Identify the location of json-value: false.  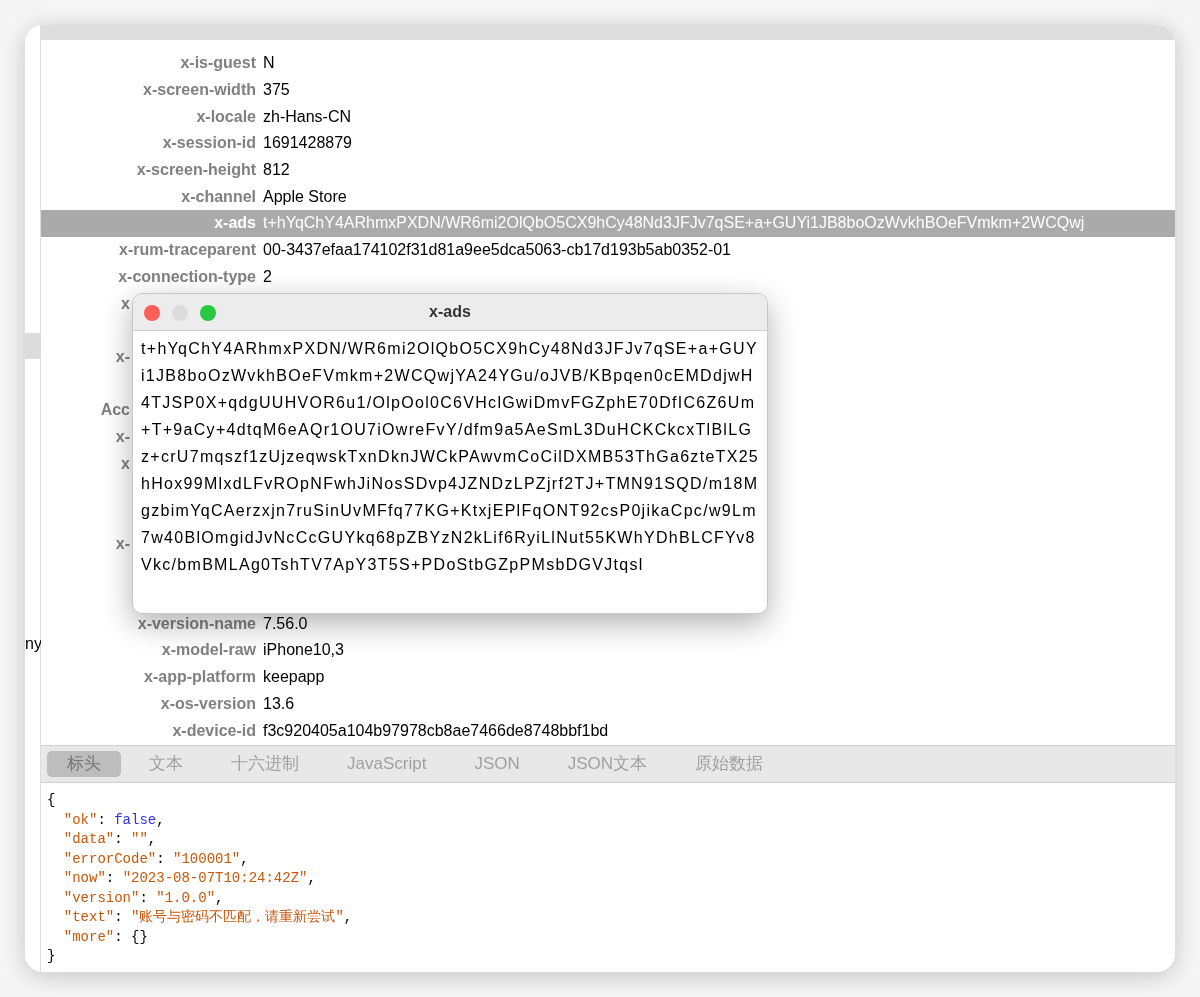
(135, 819).